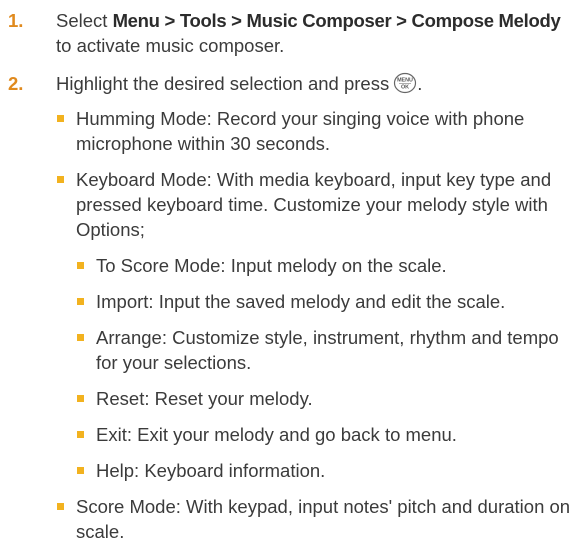 The height and width of the screenshot is (552, 586). Describe the element at coordinates (420, 83) in the screenshot. I see `step-period: .` at that location.